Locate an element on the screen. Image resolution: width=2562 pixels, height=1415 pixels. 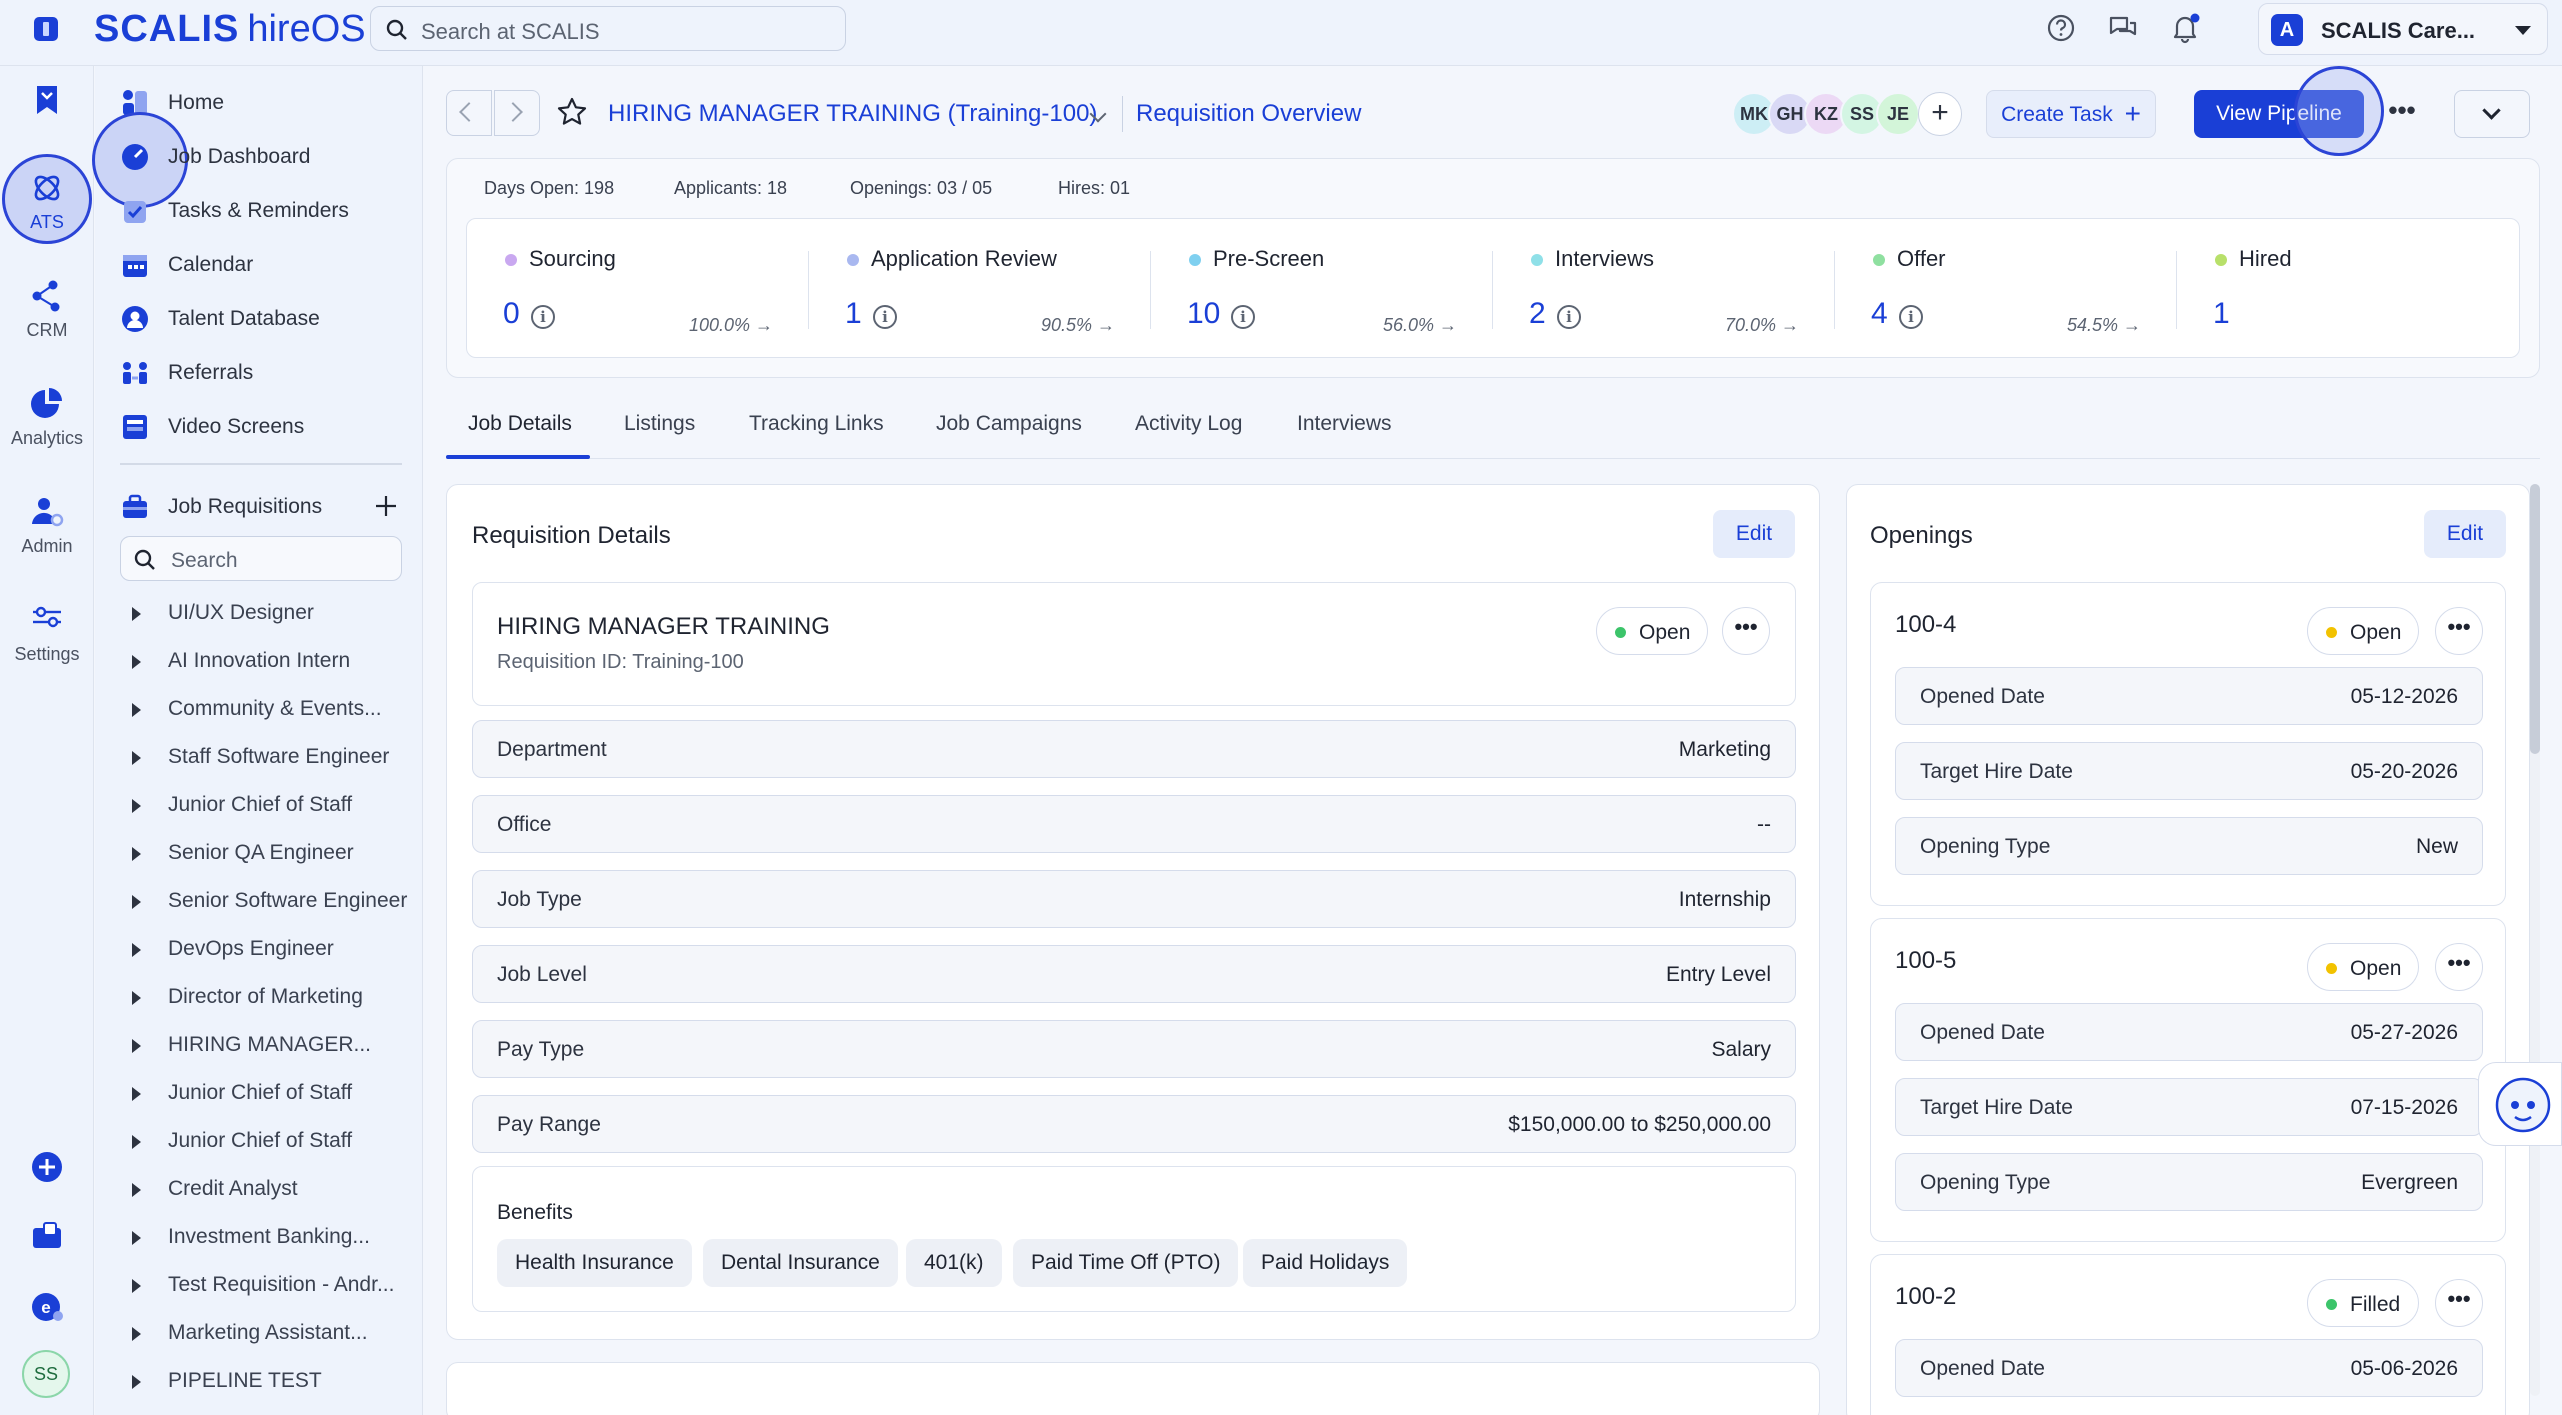
job-title: HIRING MANAGER TRAINING (Training-100) is located at coordinates (852, 114).